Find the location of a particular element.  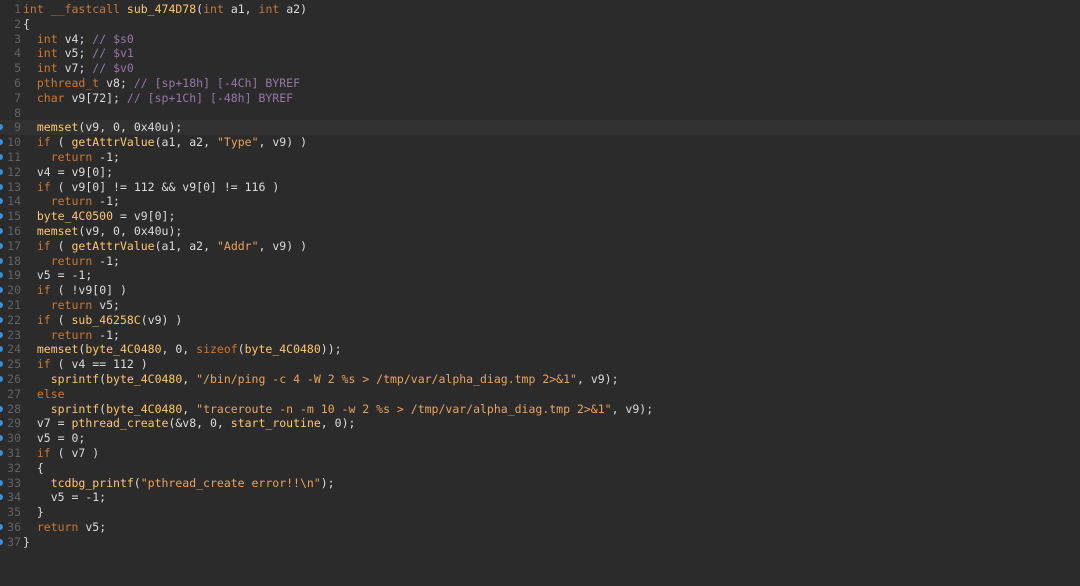

code-line: 21 return v5; is located at coordinates (540, 305).